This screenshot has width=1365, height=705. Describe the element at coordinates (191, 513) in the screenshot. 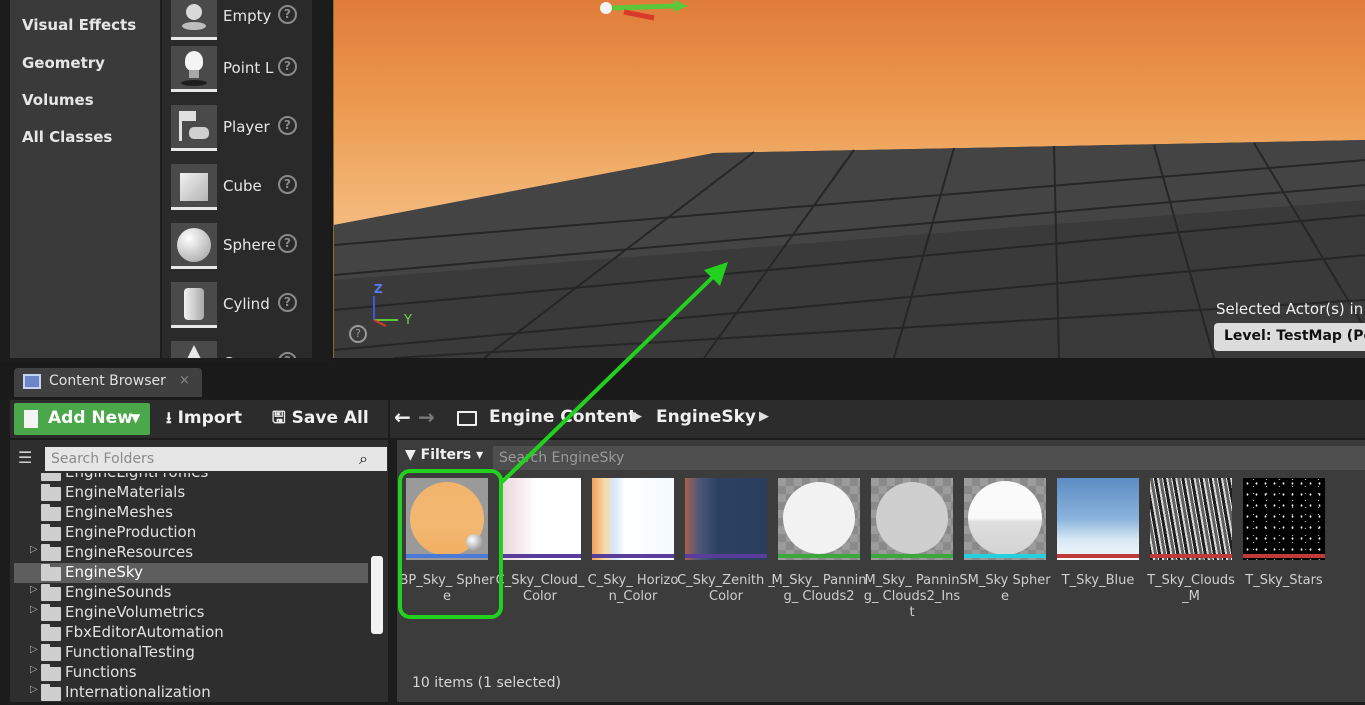

I see `folder-item: EngineMeshes` at that location.